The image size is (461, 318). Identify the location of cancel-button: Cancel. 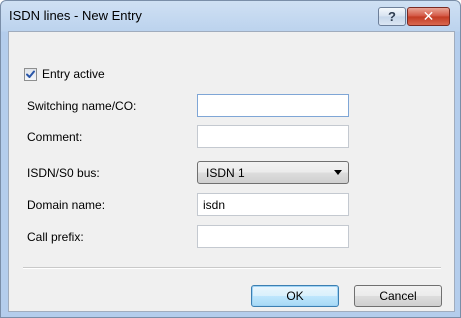
(398, 296).